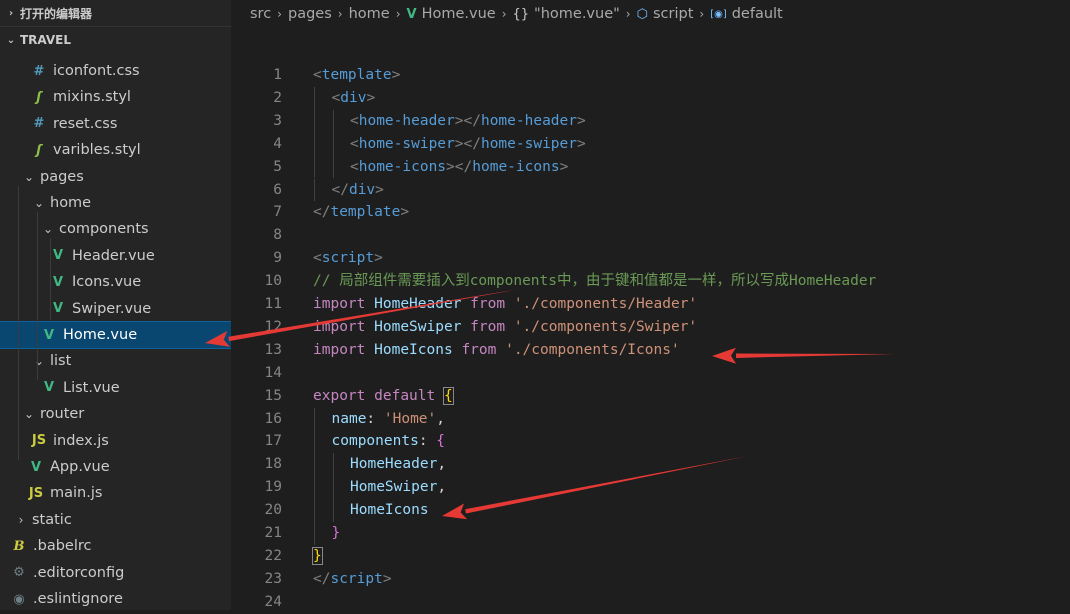 The height and width of the screenshot is (614, 1070). Describe the element at coordinates (650, 533) in the screenshot. I see `code-line: 21}` at that location.